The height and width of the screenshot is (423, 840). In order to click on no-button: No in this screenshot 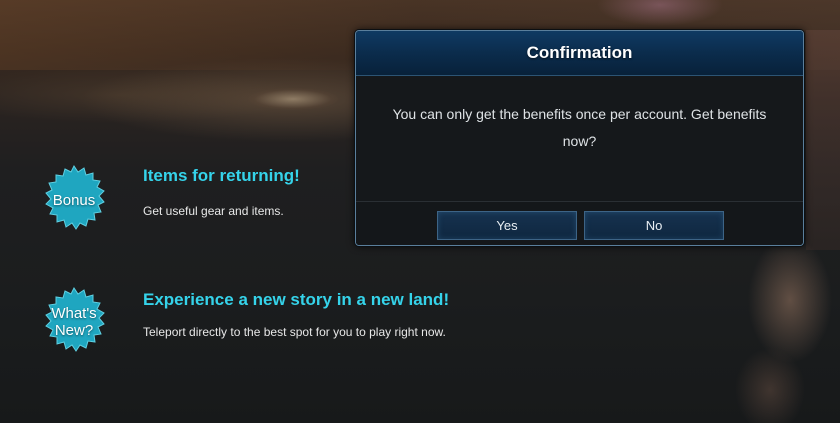, I will do `click(654, 225)`.